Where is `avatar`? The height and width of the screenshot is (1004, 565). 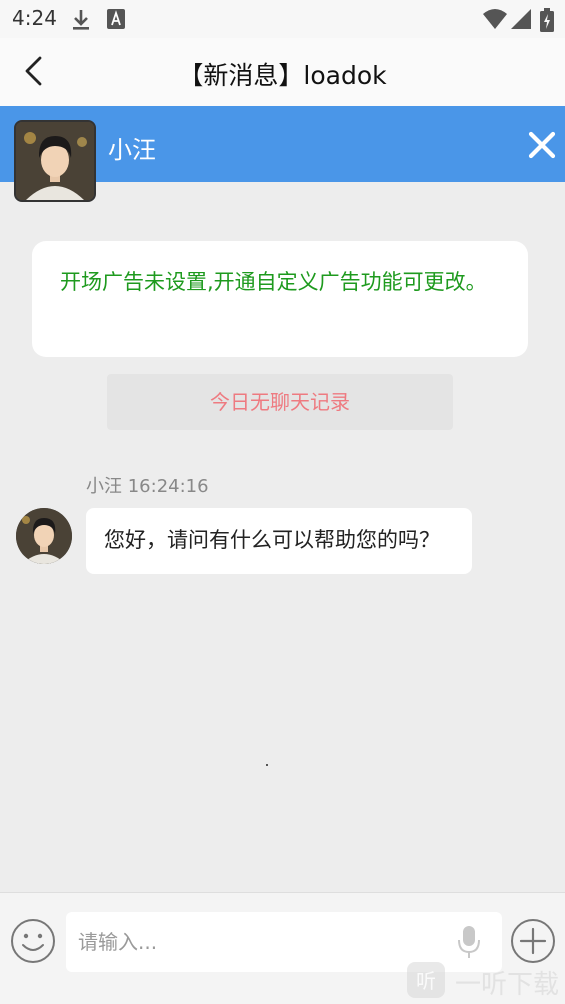
avatar is located at coordinates (55, 161).